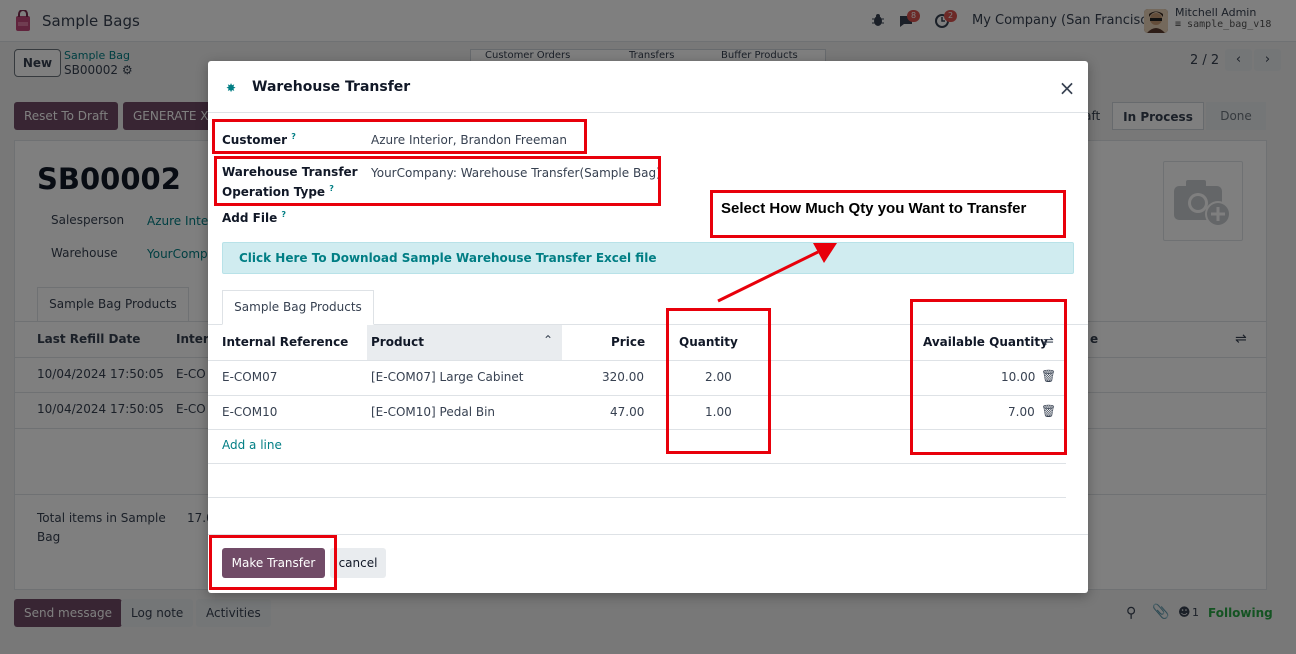 The image size is (1296, 654). What do you see at coordinates (252, 445) in the screenshot?
I see `add-a-line-link: Add a line` at bounding box center [252, 445].